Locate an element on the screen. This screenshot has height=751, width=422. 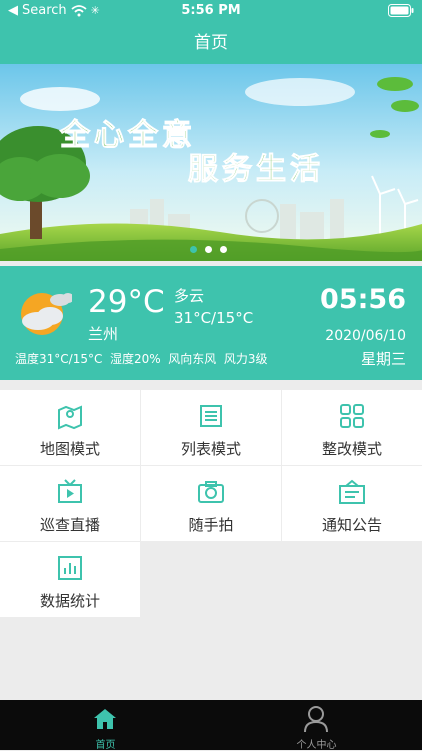
status-time: 5:56 PM is located at coordinates (211, 10).